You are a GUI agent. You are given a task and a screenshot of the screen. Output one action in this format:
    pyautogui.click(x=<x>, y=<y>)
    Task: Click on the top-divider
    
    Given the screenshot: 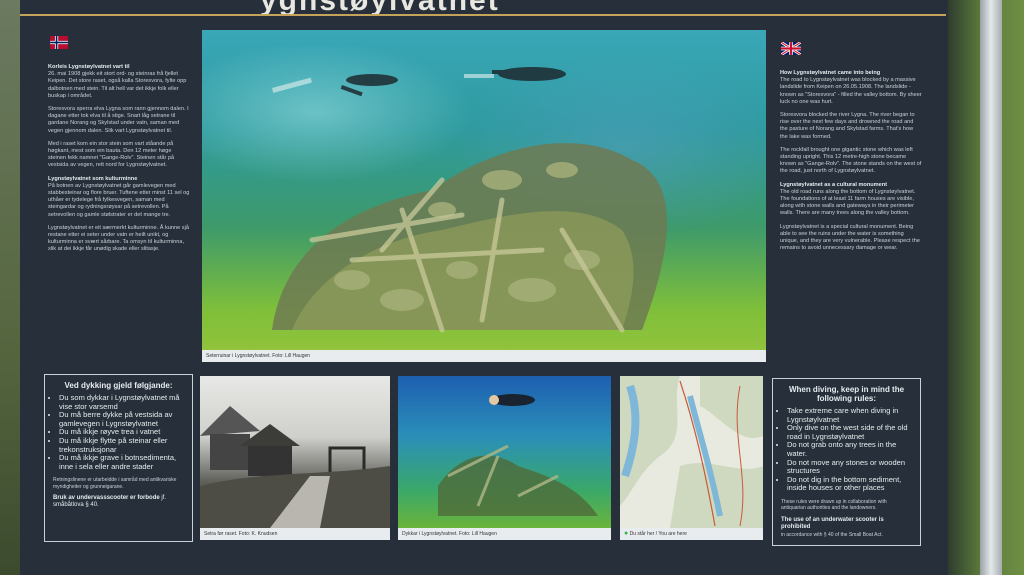 What is the action you would take?
    pyautogui.click(x=483, y=15)
    